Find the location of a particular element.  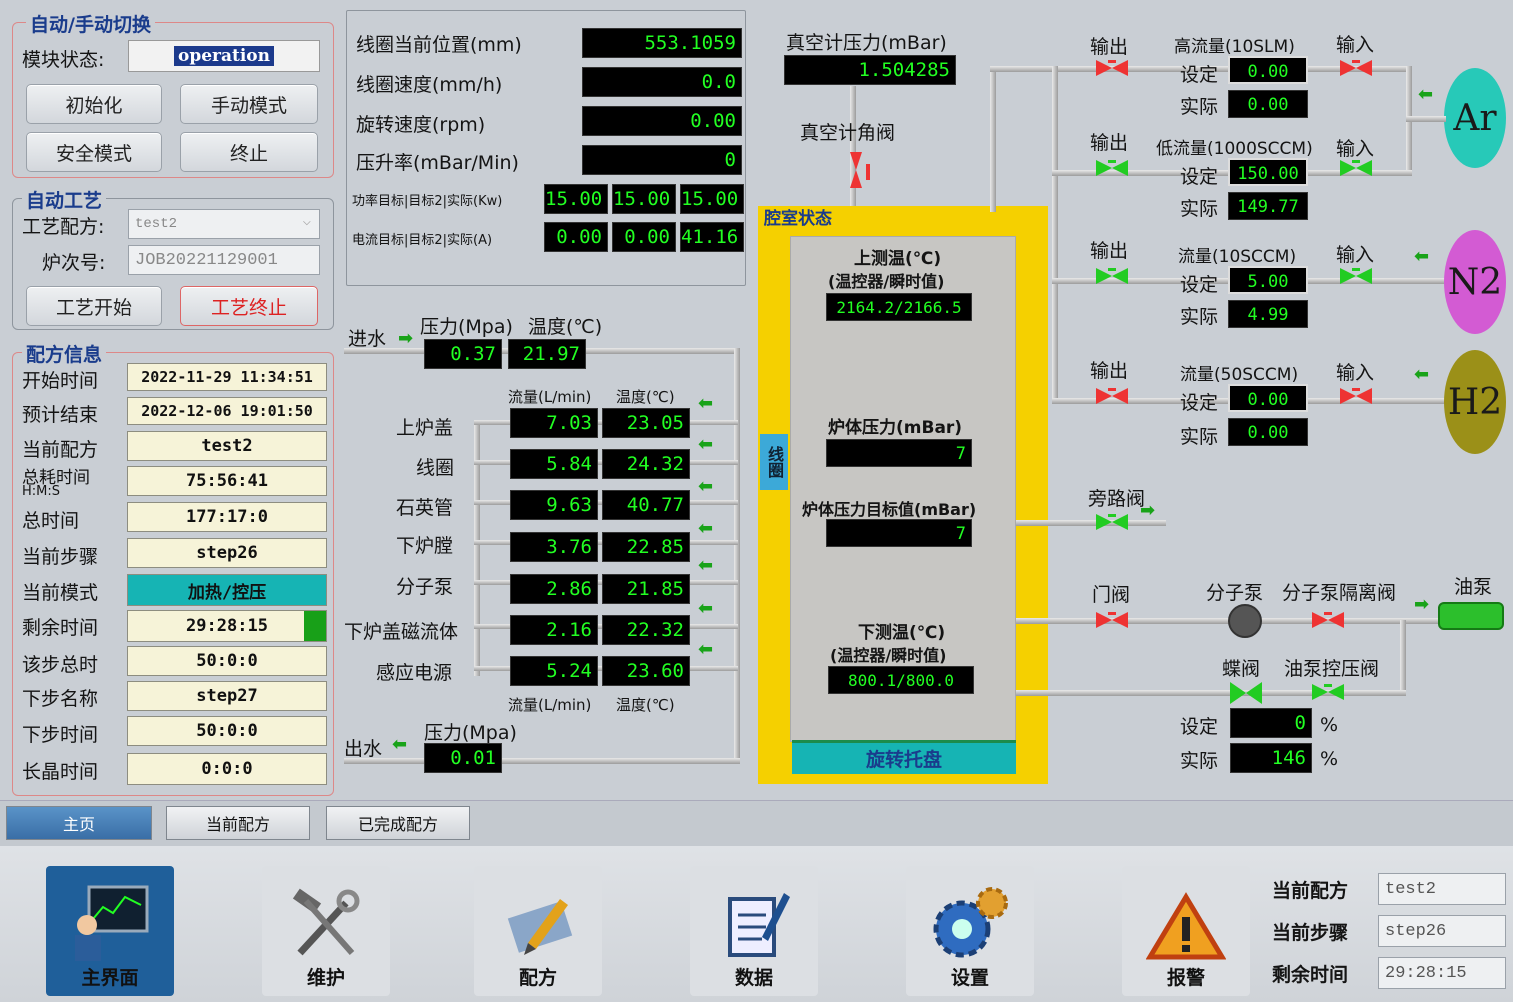

tools-icon is located at coordinates (326, 922).